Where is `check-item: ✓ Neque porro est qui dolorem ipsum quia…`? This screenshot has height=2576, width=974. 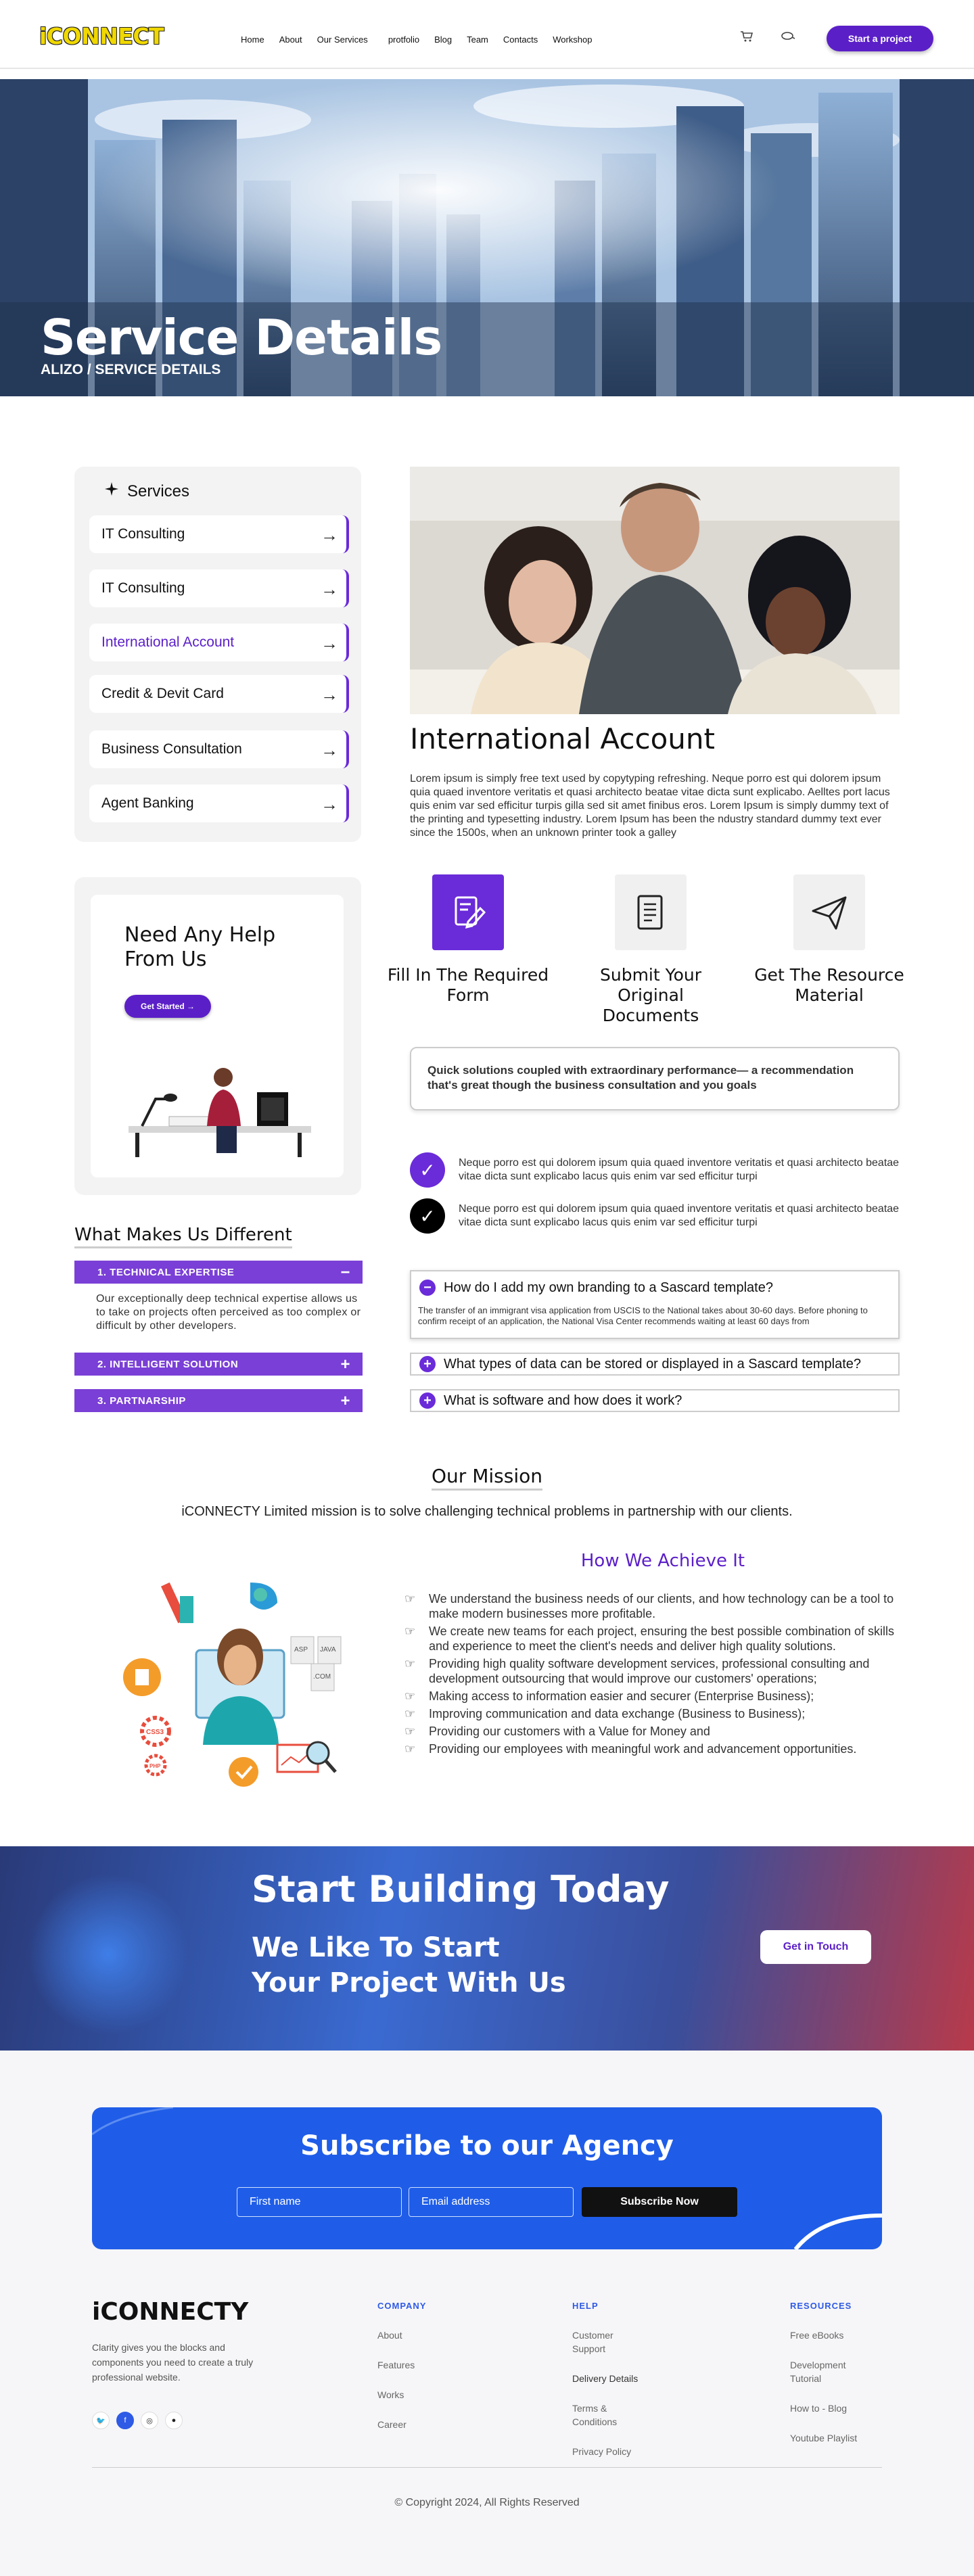
check-item: ✓ Neque porro est qui dolorem ipsum quia… is located at coordinates (655, 1171).